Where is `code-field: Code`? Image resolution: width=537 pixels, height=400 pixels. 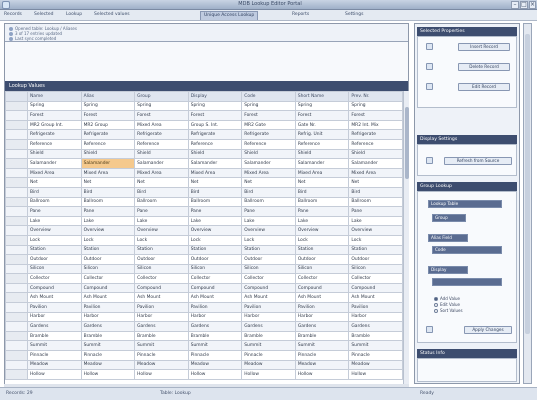
code-field: Code is located at coordinates (467, 250).